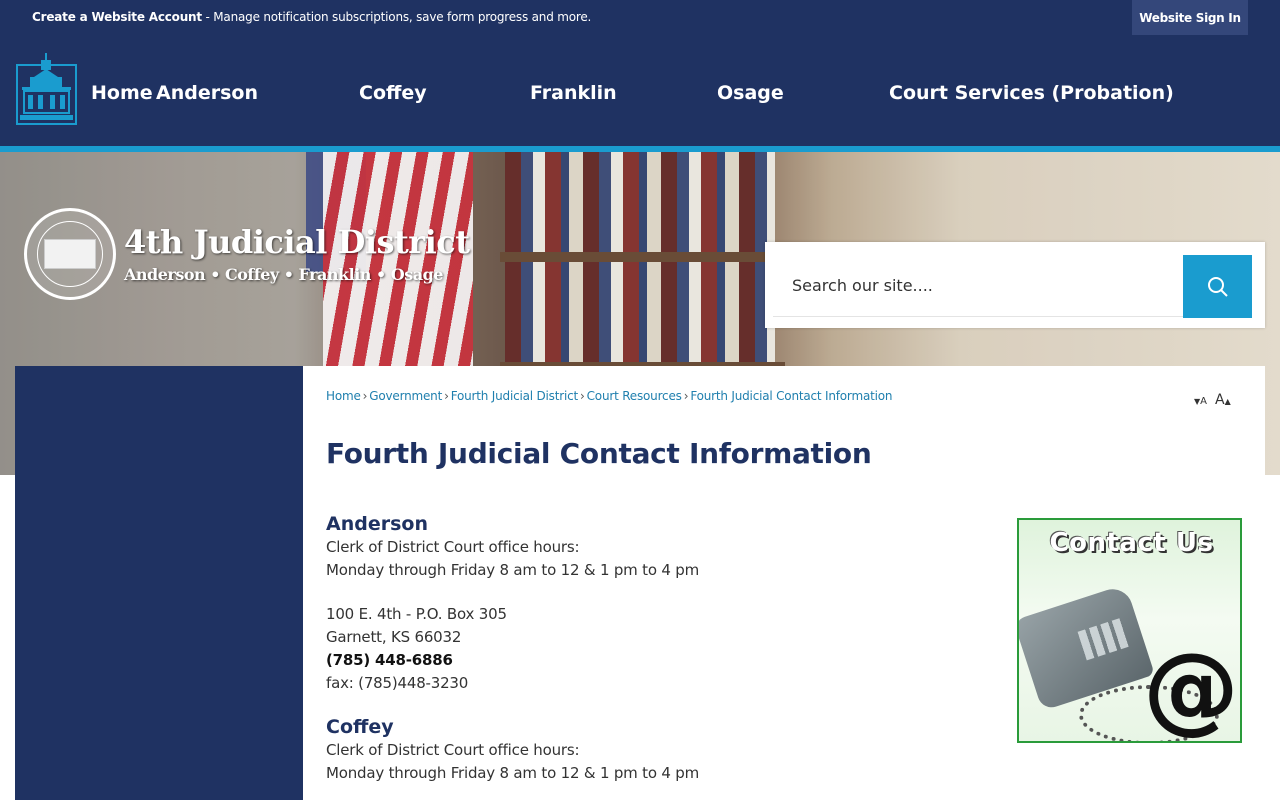 The width and height of the screenshot is (1280, 800). What do you see at coordinates (646, 660) in the screenshot?
I see `phone-number: (785) 448-6886` at bounding box center [646, 660].